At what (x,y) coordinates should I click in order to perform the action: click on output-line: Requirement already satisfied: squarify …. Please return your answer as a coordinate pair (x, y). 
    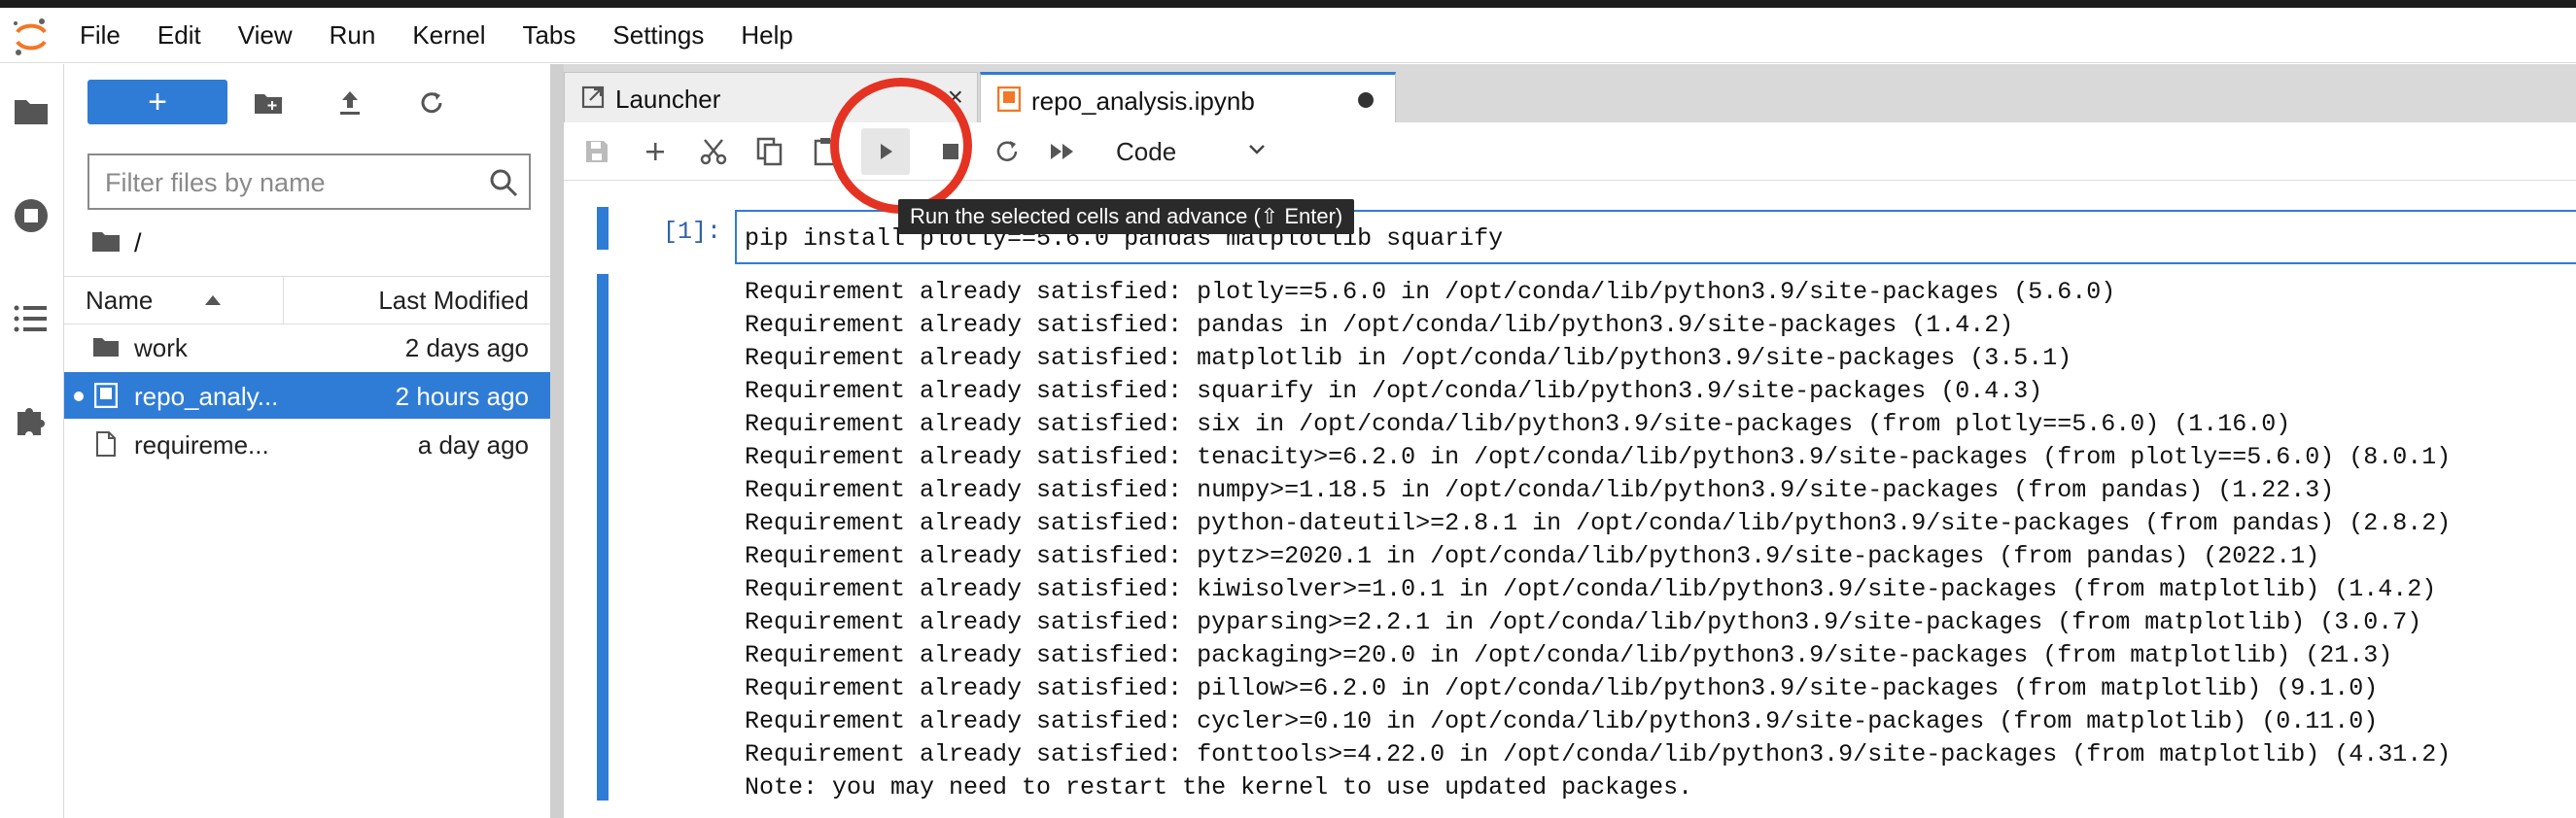
    Looking at the image, I should click on (1394, 391).